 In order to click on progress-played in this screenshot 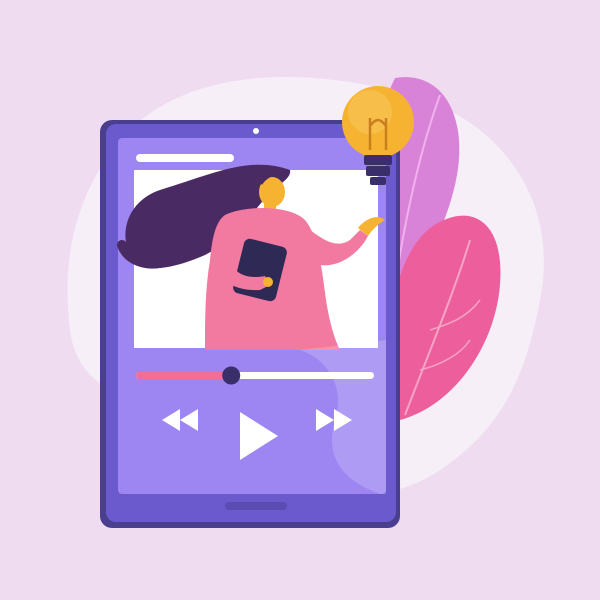, I will do `click(184, 375)`.